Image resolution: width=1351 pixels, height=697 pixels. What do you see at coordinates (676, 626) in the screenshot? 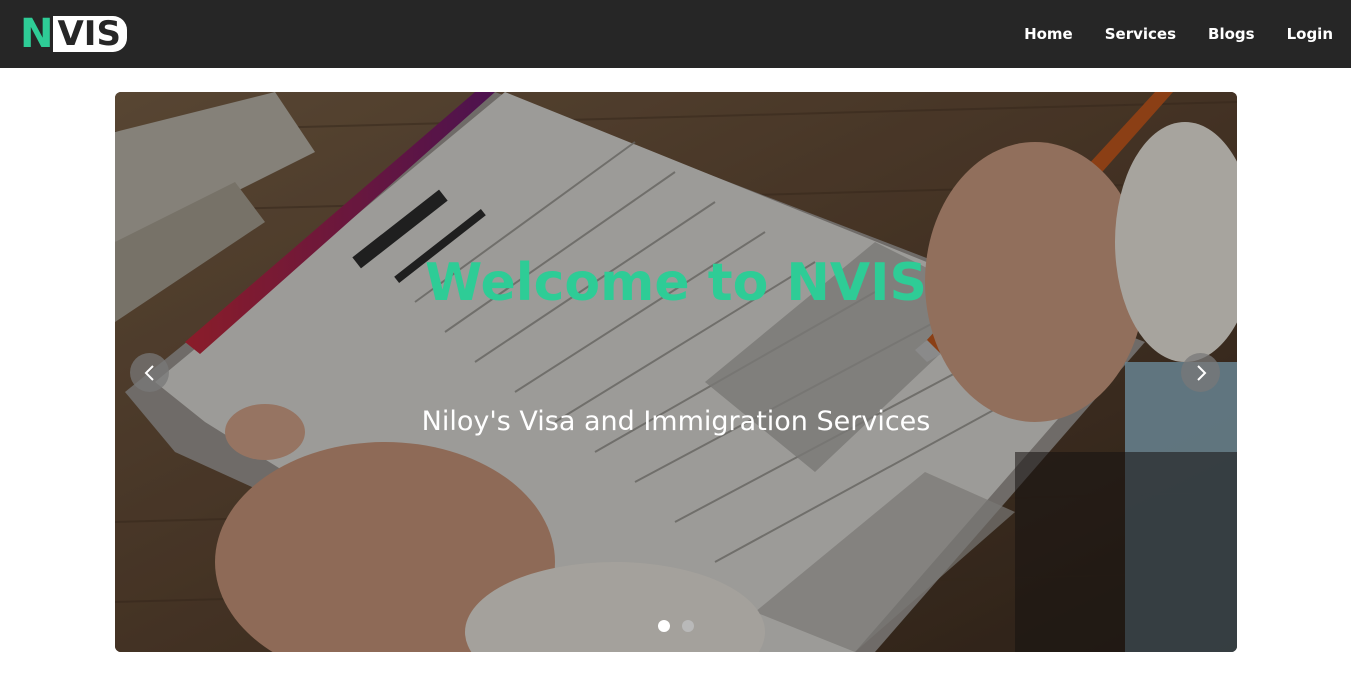
I see `carousel-indicators` at bounding box center [676, 626].